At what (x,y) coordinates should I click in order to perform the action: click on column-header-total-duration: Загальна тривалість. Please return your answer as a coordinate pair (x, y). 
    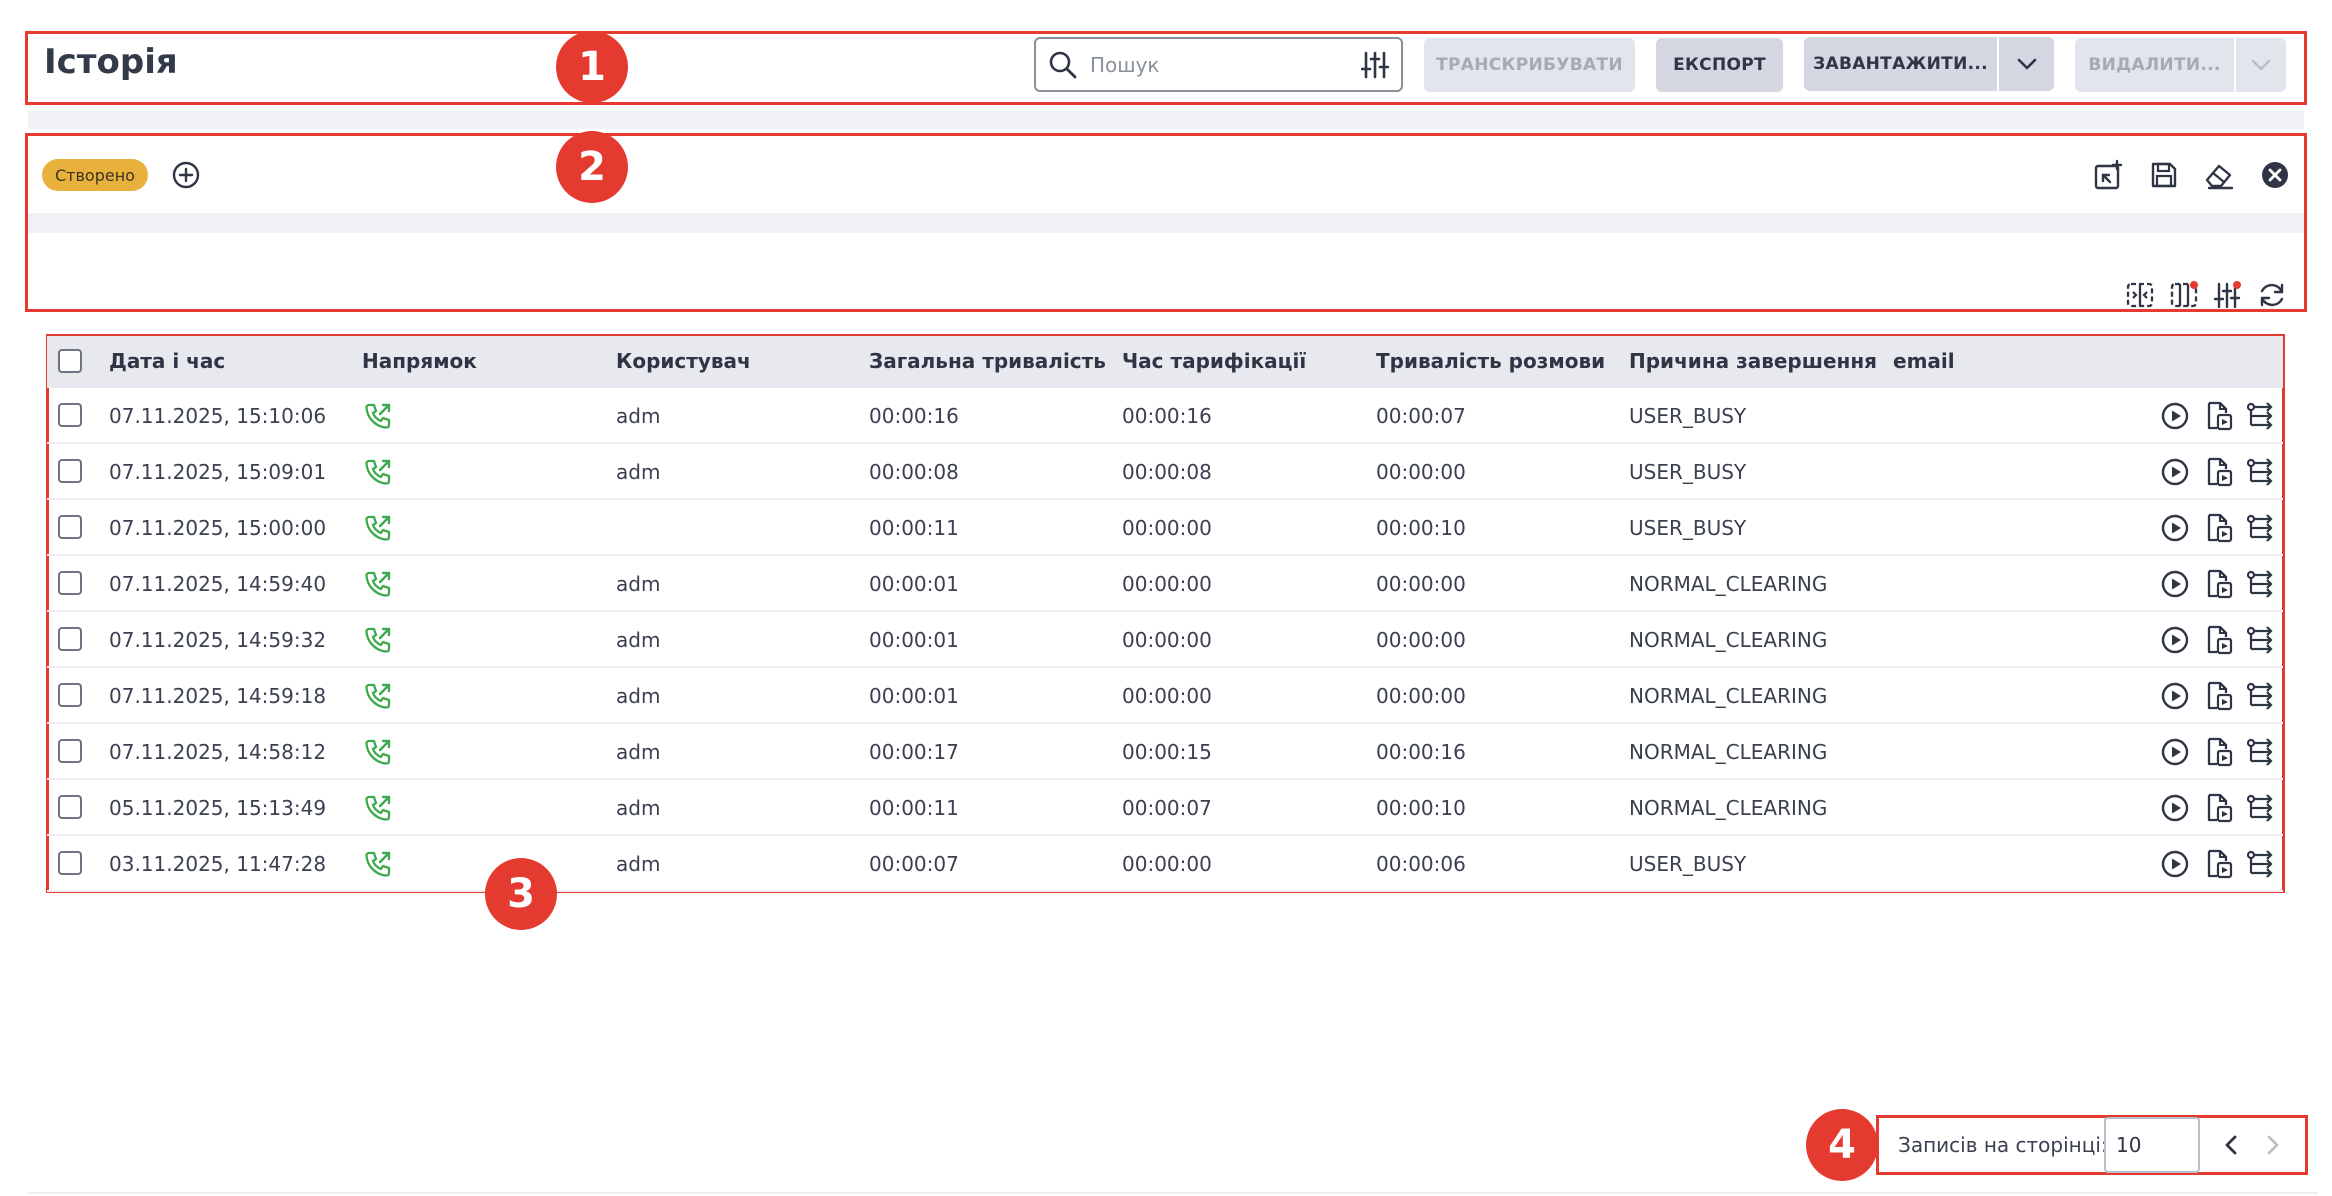
    Looking at the image, I should click on (987, 361).